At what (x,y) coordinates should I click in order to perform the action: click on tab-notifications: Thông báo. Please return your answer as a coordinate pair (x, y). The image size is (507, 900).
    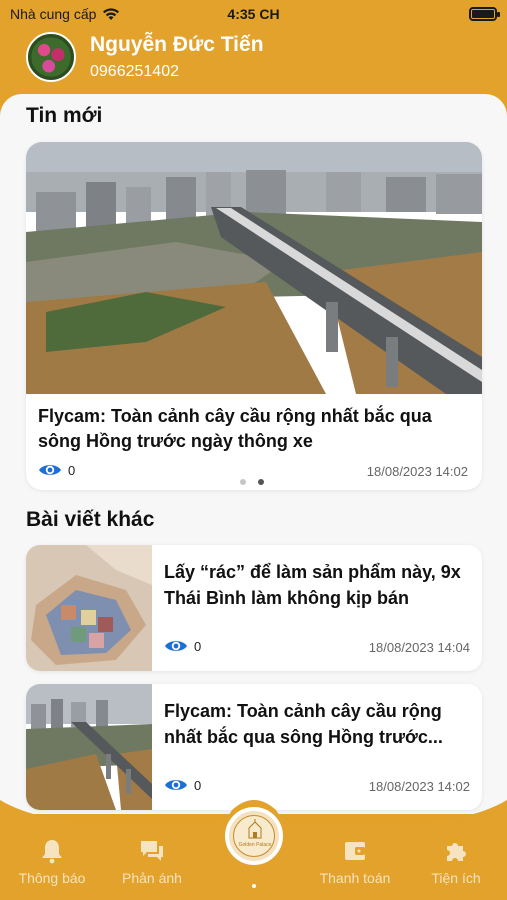
    Looking at the image, I should click on (52, 862).